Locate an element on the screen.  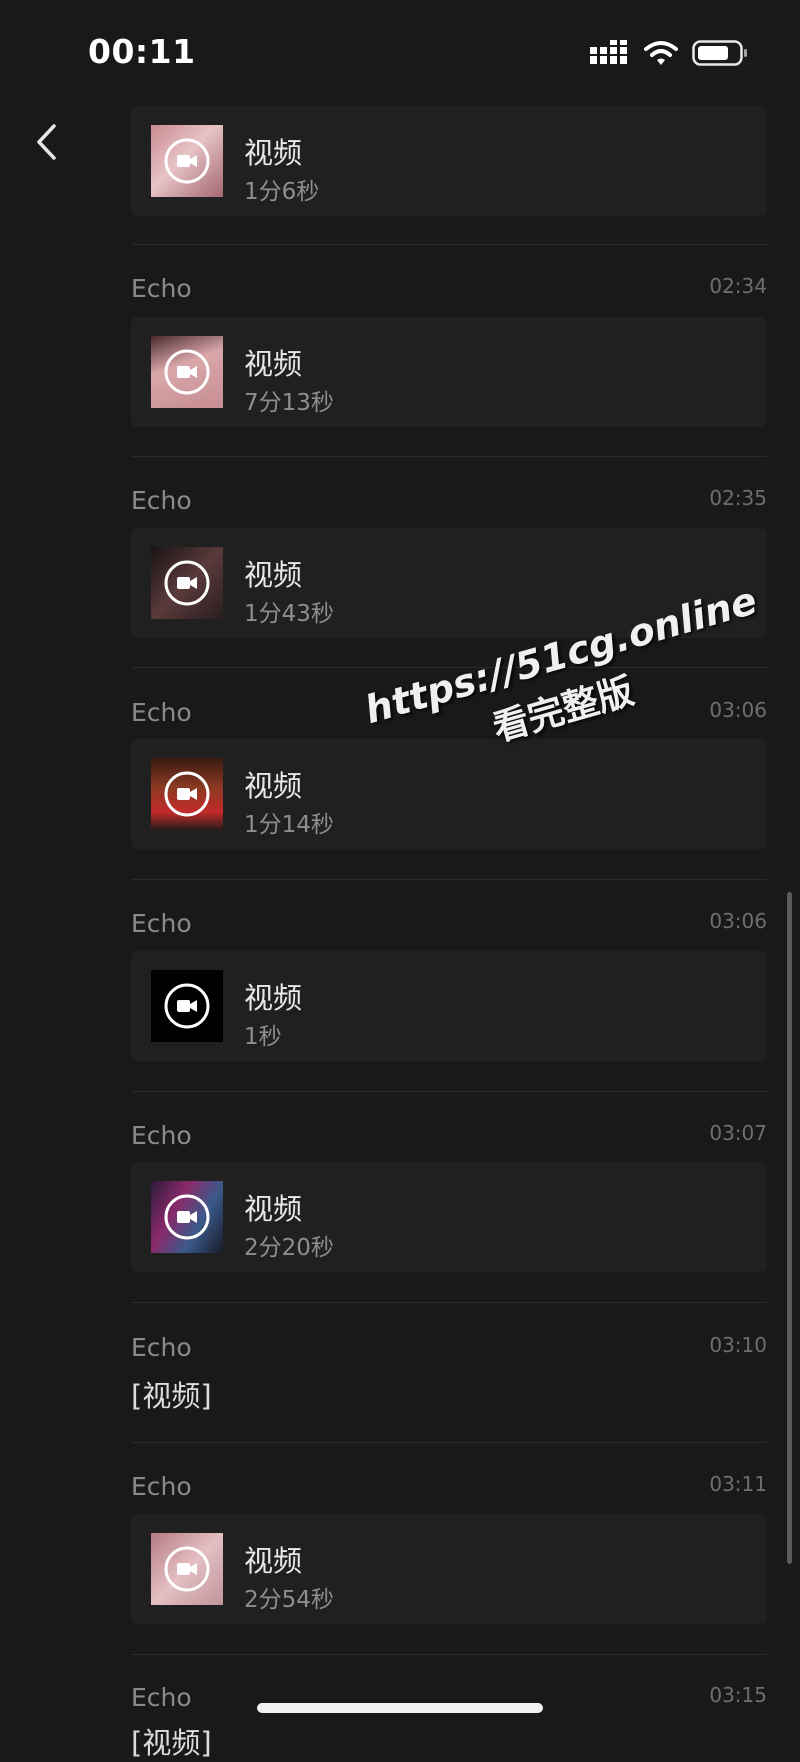
status-time: 00:11 is located at coordinates (142, 51).